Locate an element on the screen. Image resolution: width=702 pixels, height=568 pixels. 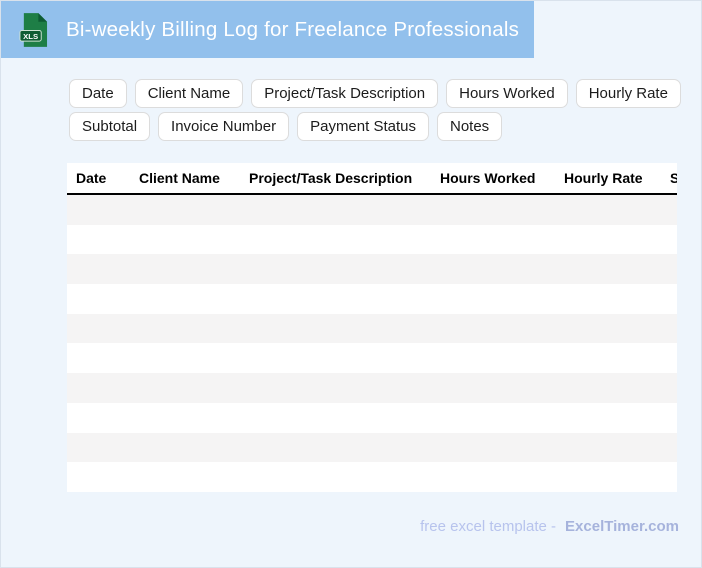
tag-payment-status: Payment Status is located at coordinates (363, 126).